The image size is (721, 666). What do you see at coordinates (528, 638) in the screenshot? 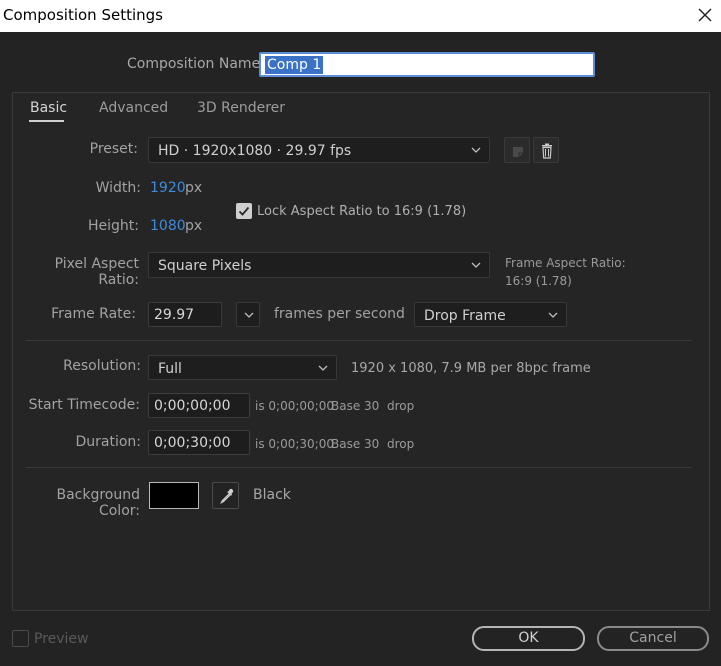
I see `ok-button: OK` at bounding box center [528, 638].